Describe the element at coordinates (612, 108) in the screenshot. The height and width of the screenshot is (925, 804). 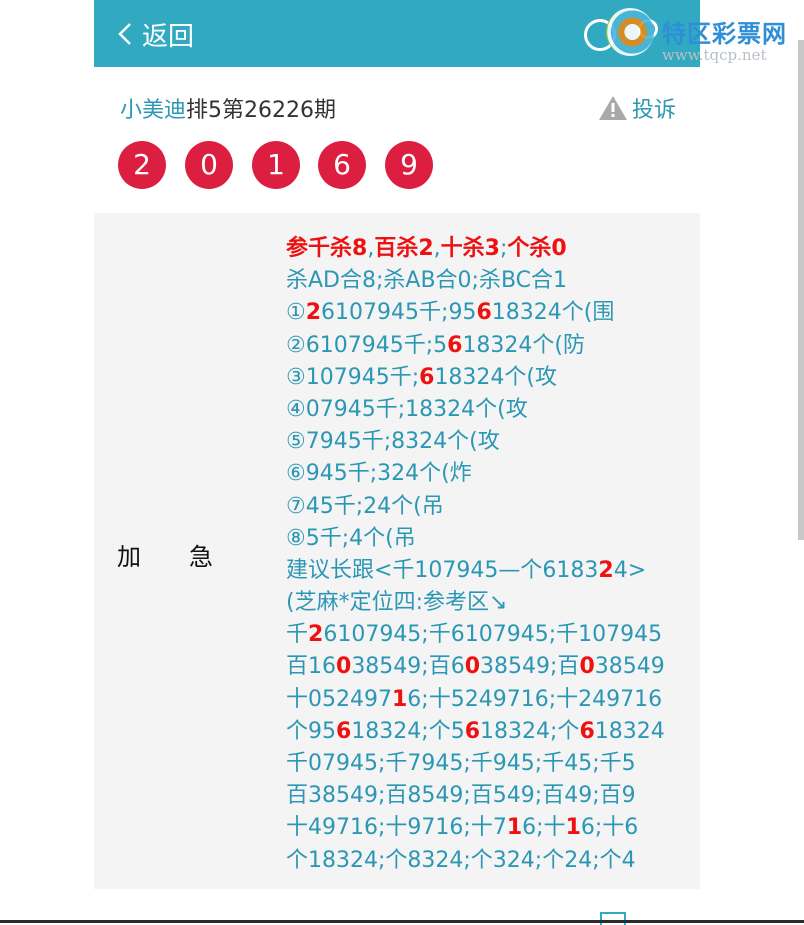
I see `warning-icon` at that location.